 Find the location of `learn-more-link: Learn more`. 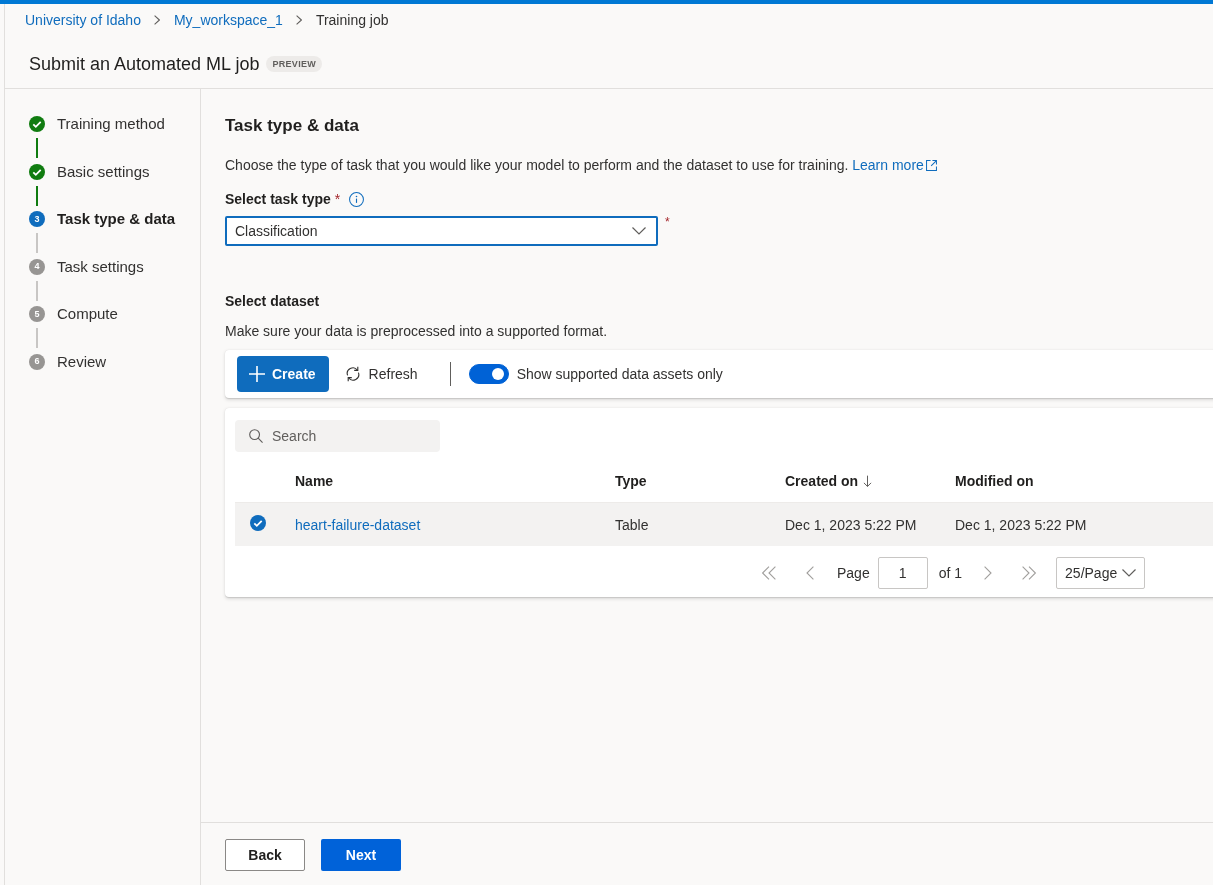

learn-more-link: Learn more is located at coordinates (894, 165).